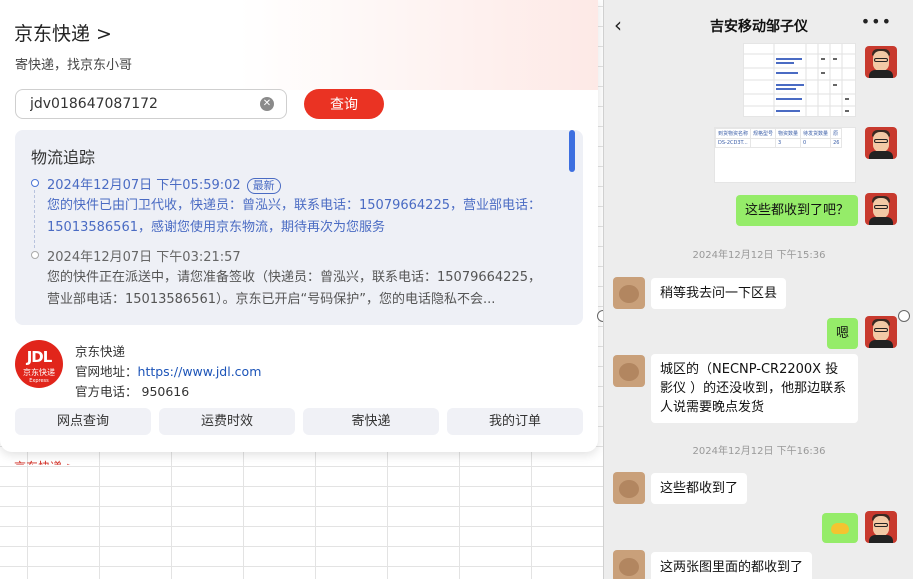 The width and height of the screenshot is (913, 579). I want to click on tracking-number-box: ✕, so click(151, 104).